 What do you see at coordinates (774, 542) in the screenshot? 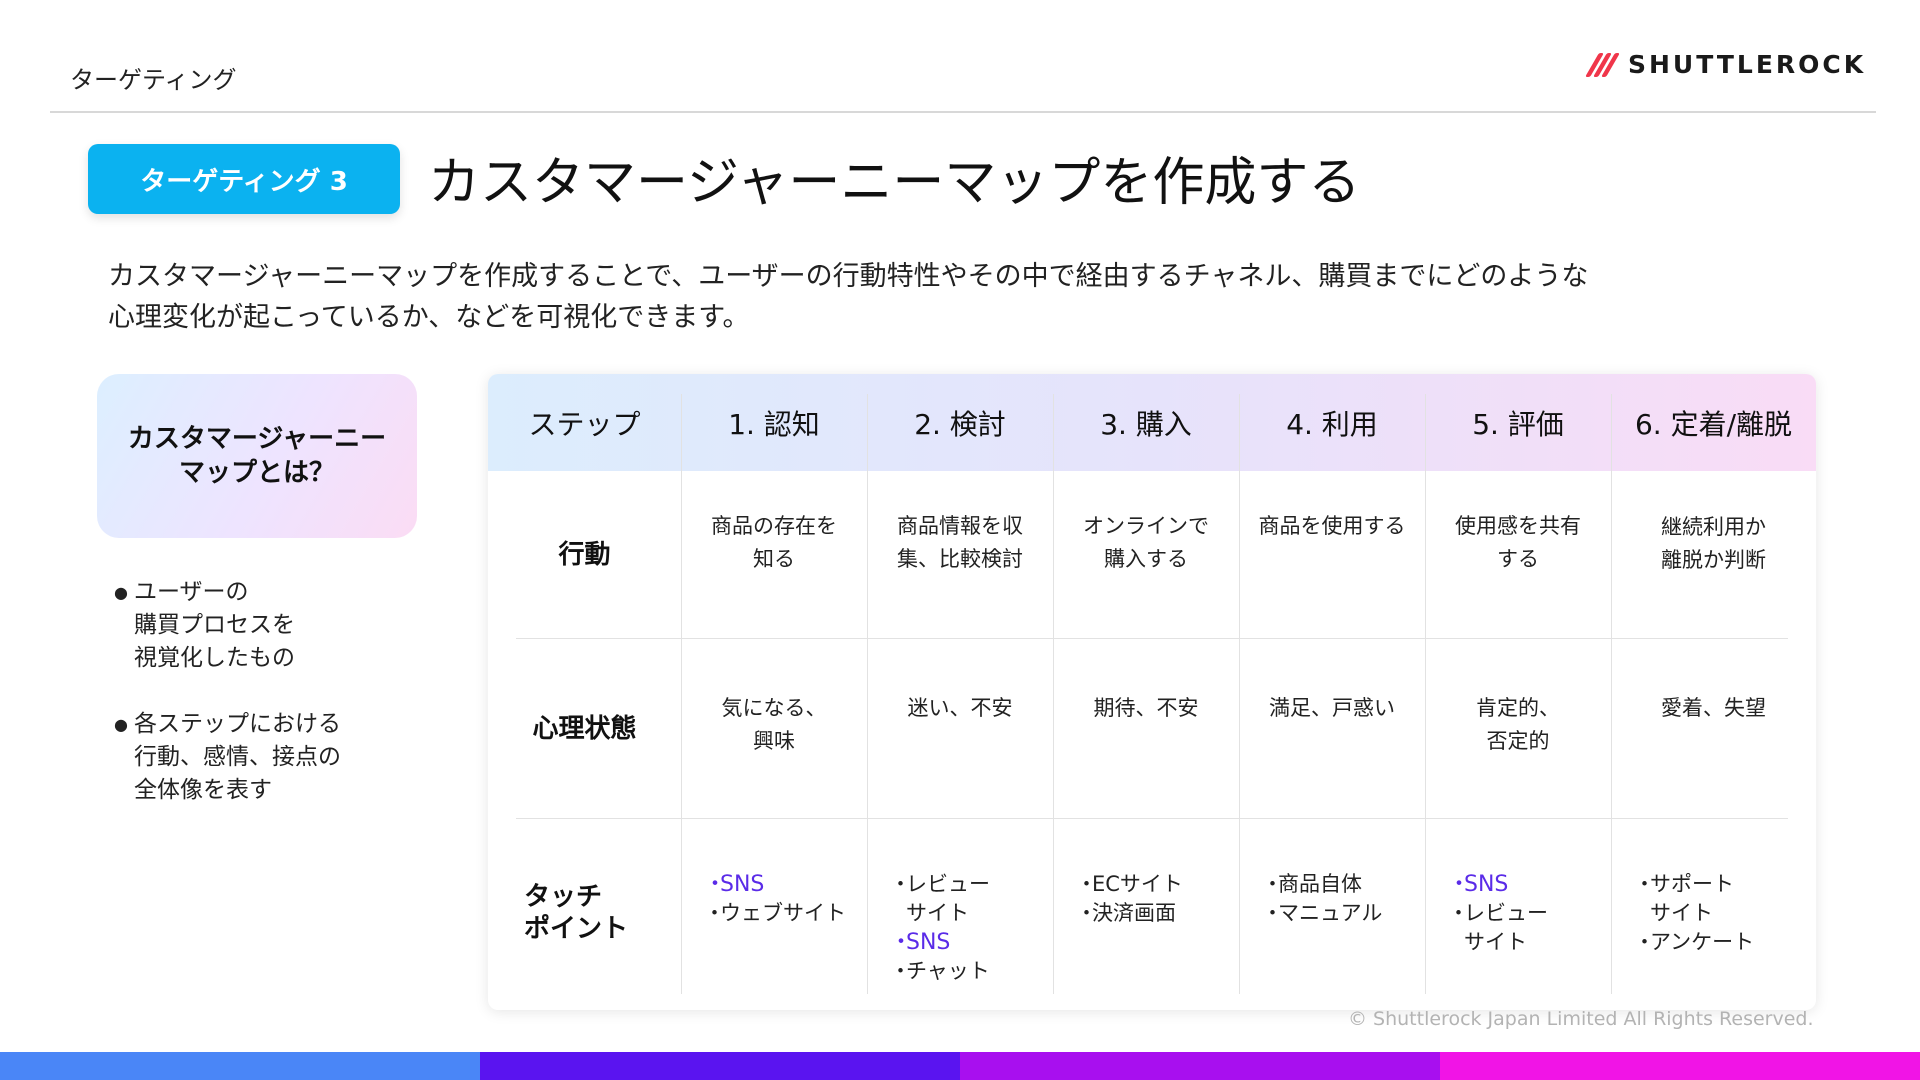
I see `action-cell: 商品の存在を 知る` at bounding box center [774, 542].